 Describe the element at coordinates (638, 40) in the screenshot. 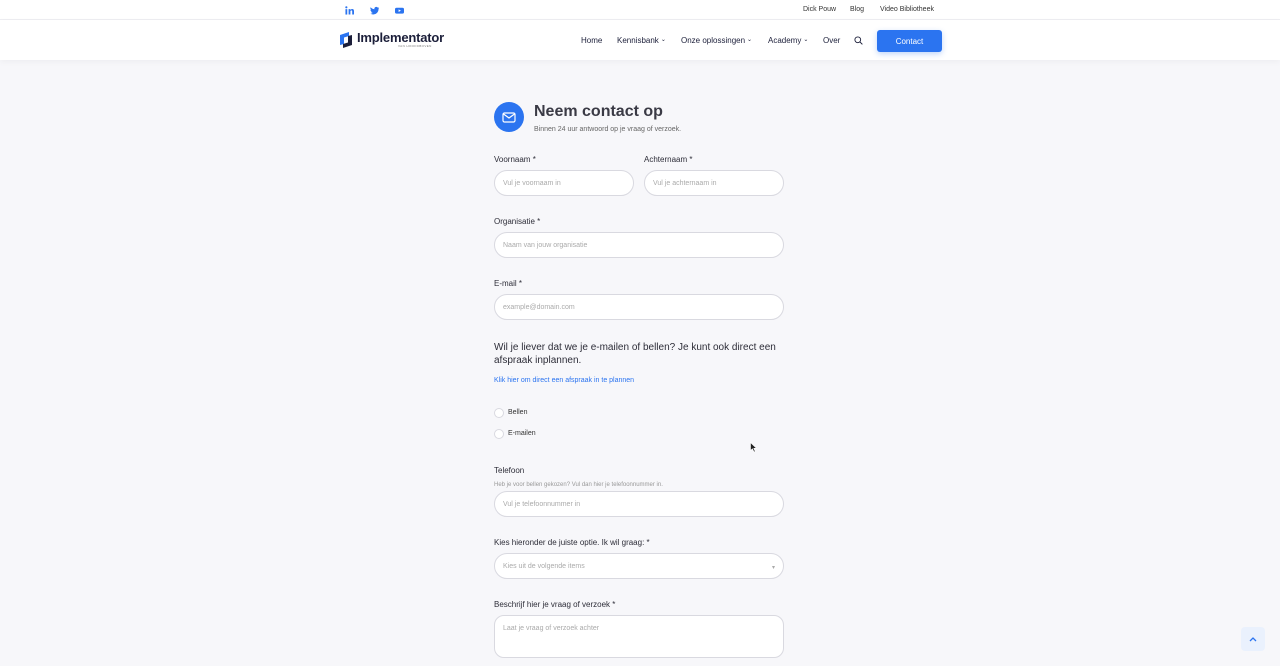

I see `nav-label: Kennisbank` at that location.